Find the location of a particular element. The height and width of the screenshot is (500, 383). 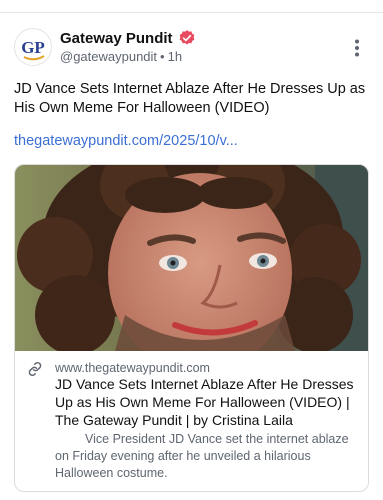

avatar: GP is located at coordinates (33, 47).